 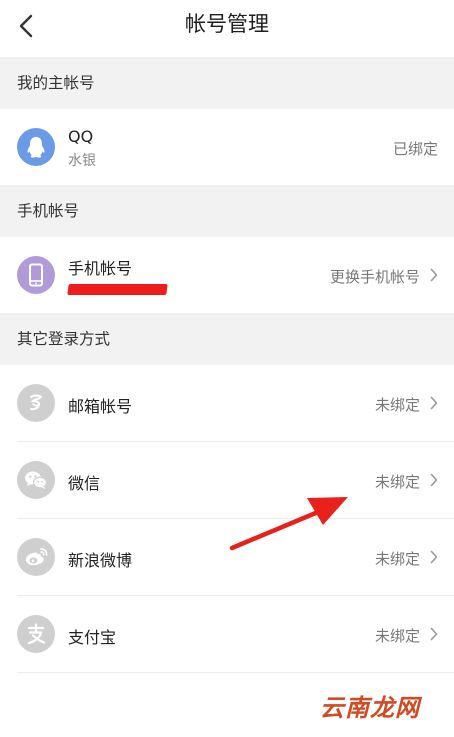 What do you see at coordinates (227, 147) in the screenshot?
I see `account-row-qq: QQ 水银 已绑定` at bounding box center [227, 147].